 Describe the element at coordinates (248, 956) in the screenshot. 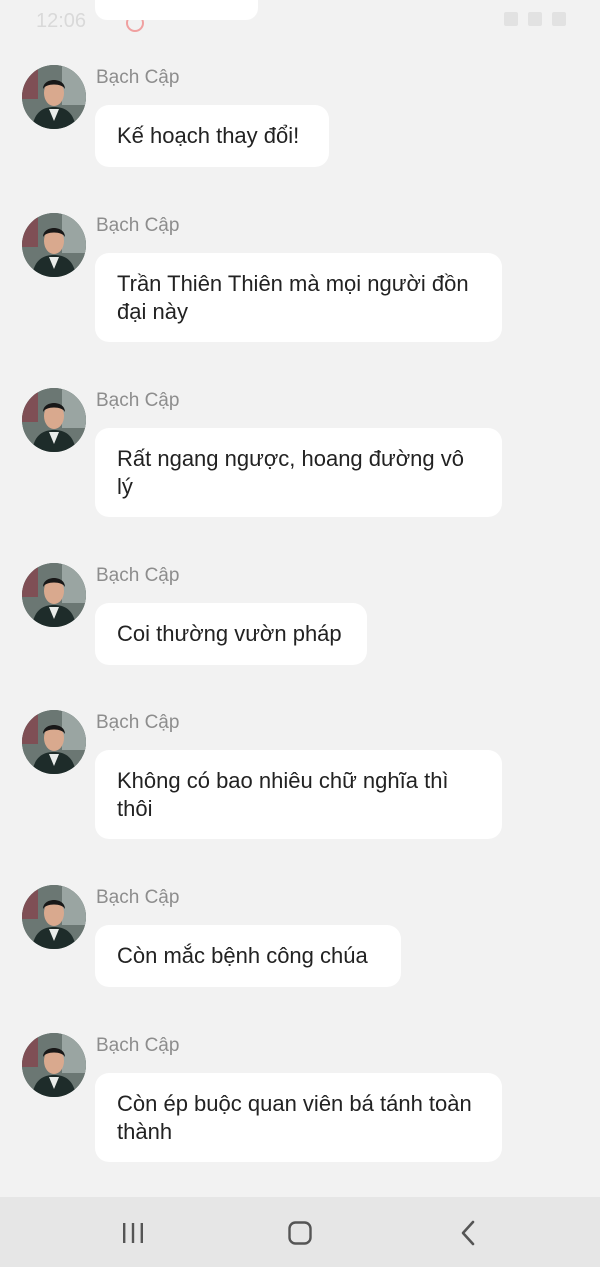

I see `message-bubble: Còn mắc bệnh công chúa` at that location.